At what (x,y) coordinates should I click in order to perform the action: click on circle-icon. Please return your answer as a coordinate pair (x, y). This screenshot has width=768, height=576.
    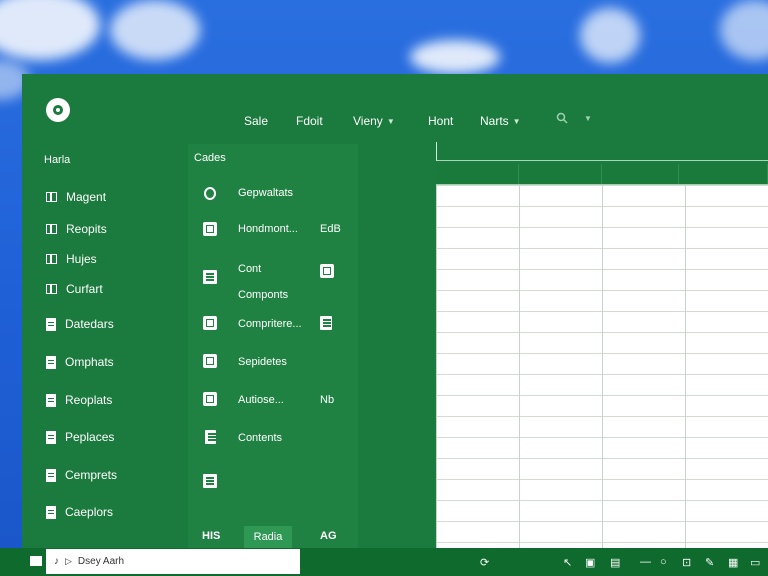
    Looking at the image, I should click on (210, 193).